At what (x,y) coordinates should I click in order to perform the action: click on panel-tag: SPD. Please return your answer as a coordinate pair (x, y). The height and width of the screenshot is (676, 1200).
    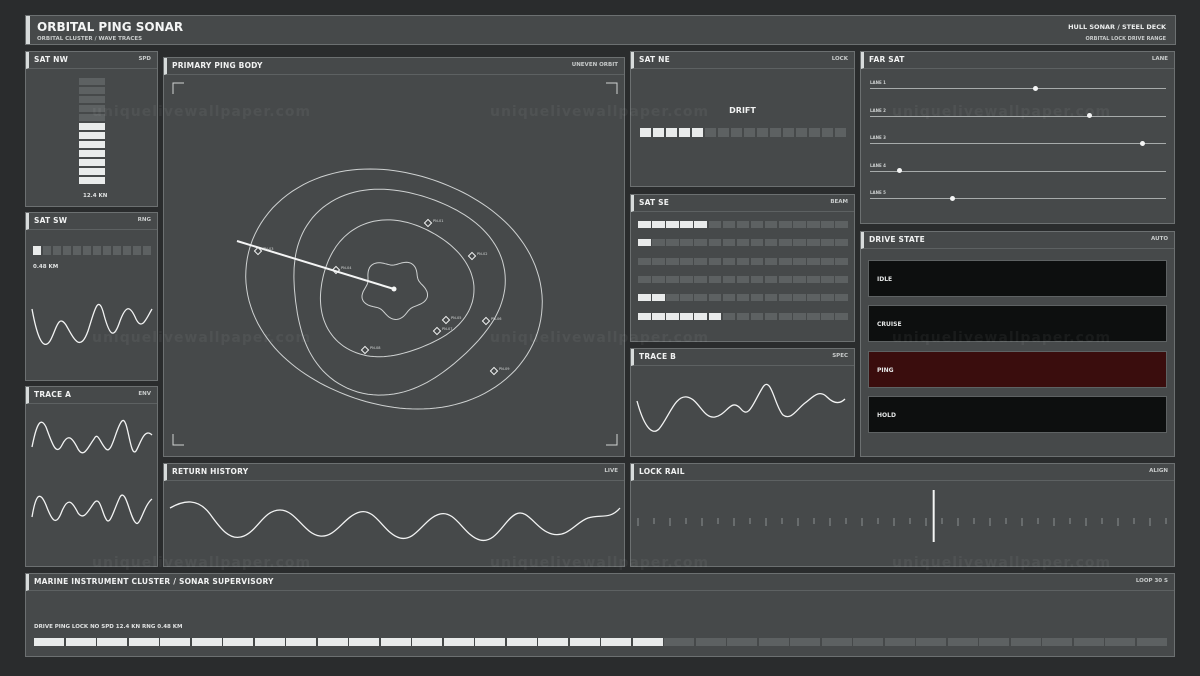
    Looking at the image, I should click on (144, 59).